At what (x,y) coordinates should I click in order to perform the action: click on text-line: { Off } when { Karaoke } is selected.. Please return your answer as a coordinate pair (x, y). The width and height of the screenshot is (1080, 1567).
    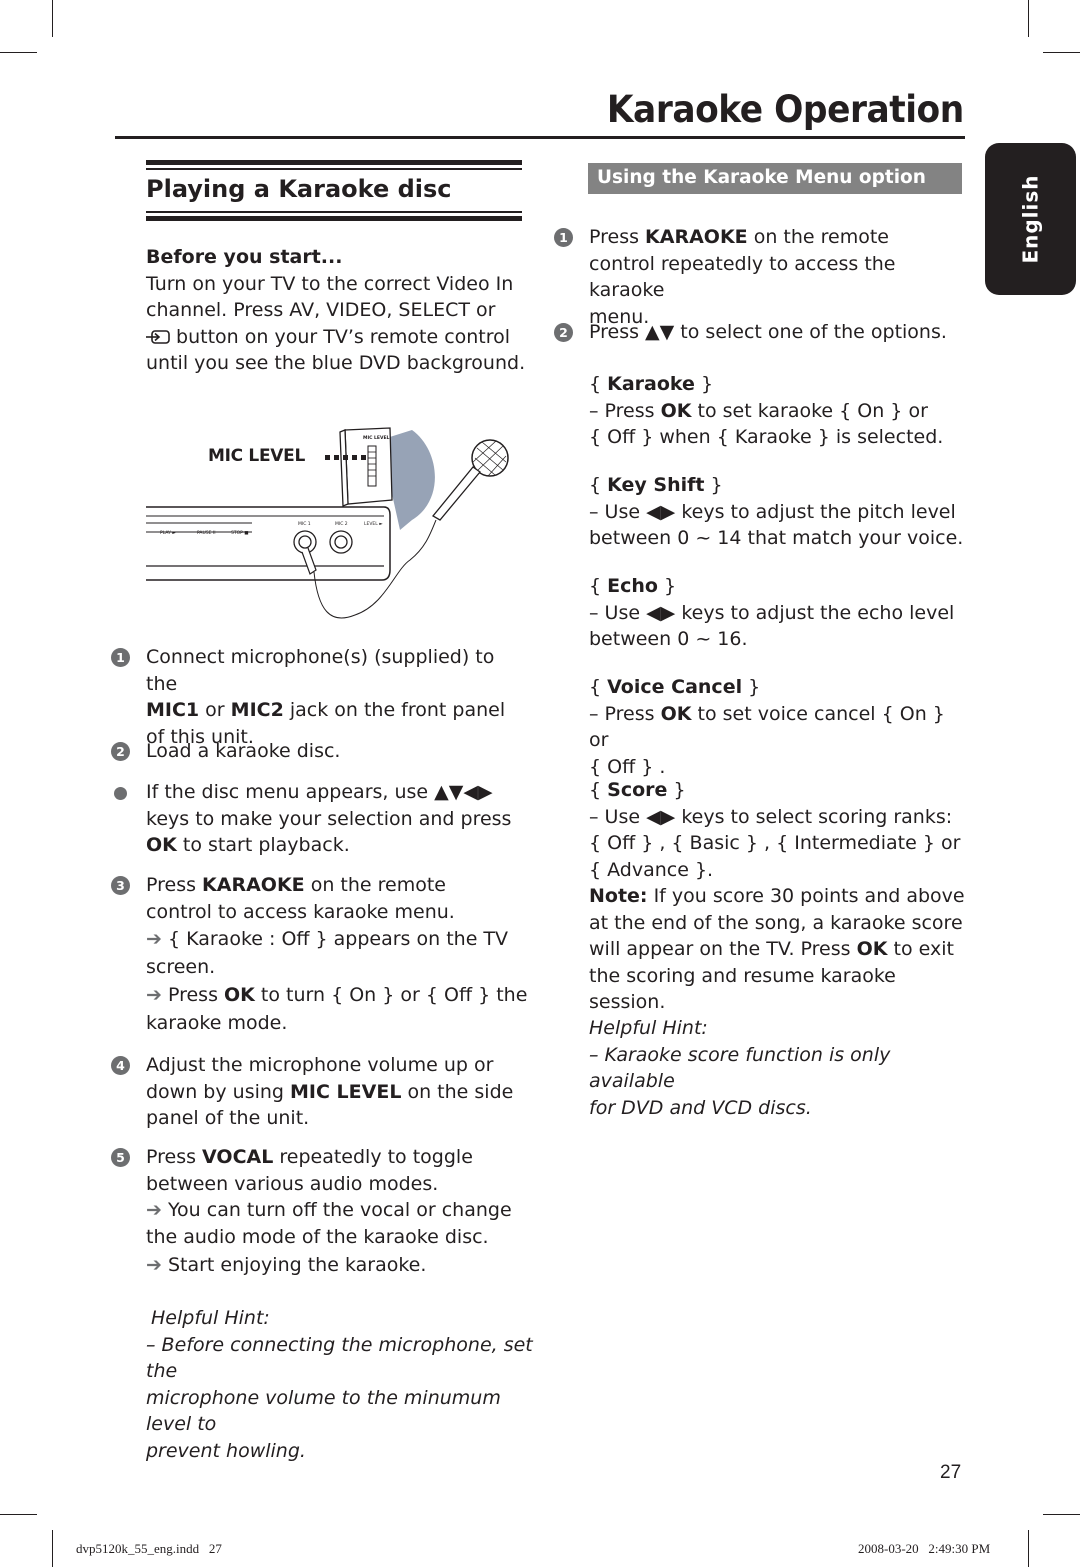
    Looking at the image, I should click on (766, 437).